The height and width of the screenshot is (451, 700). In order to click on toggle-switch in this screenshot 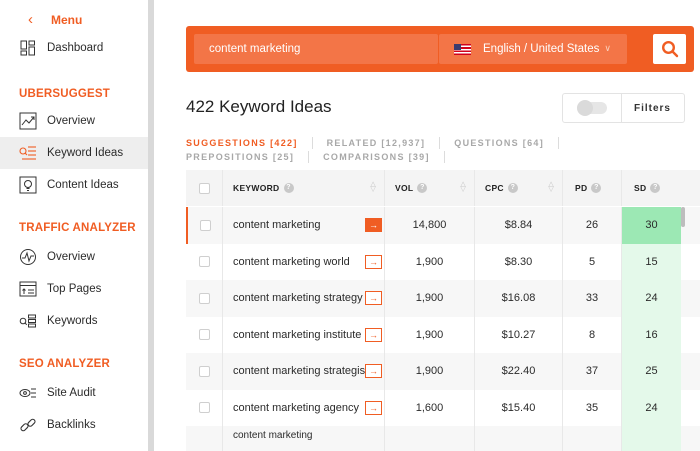, I will do `click(592, 108)`.